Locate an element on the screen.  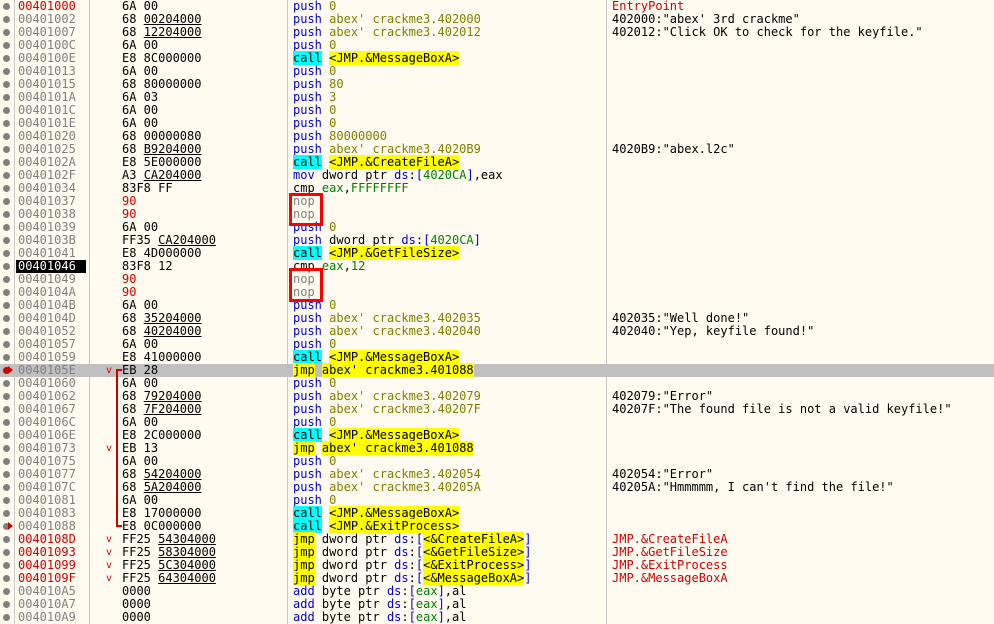
instruction-disassembly: push 0 is located at coordinates (448, 110).